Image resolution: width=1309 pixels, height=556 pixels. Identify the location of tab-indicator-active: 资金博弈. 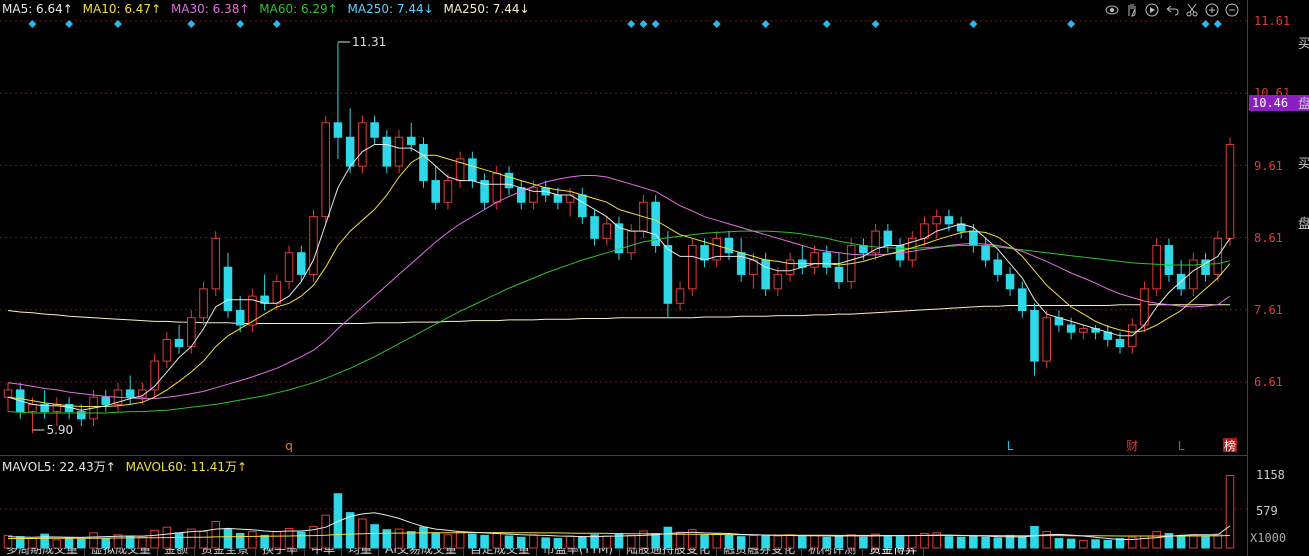
(894, 552).